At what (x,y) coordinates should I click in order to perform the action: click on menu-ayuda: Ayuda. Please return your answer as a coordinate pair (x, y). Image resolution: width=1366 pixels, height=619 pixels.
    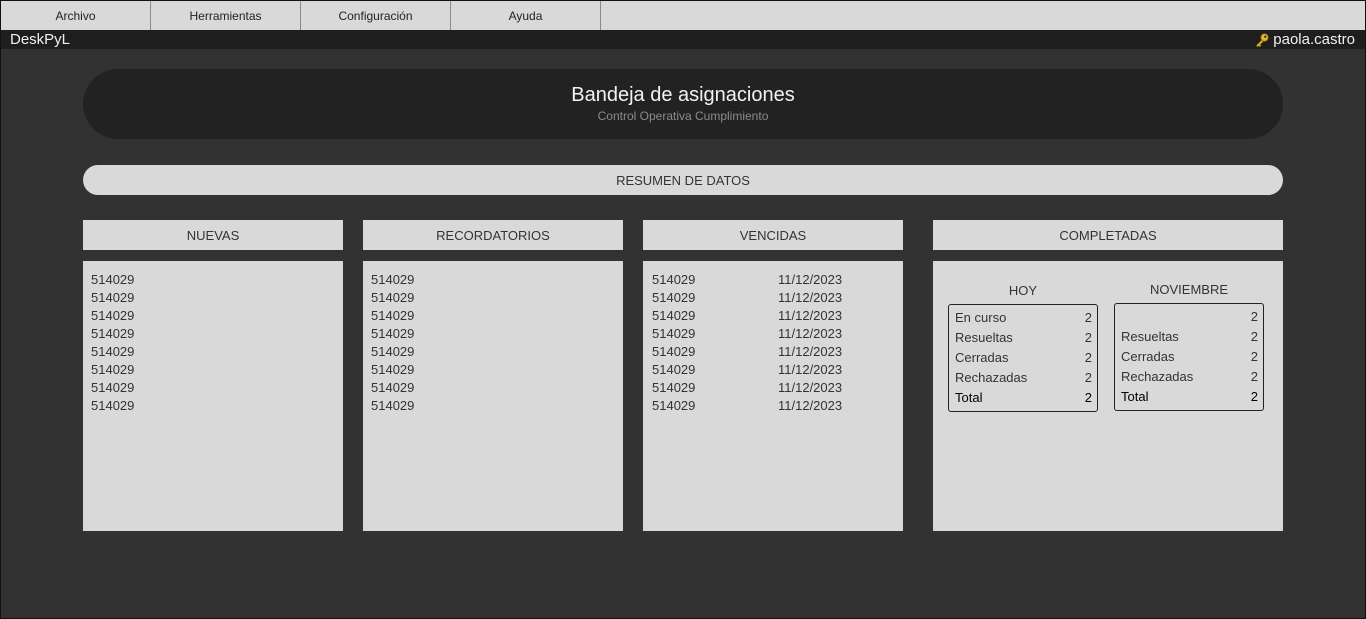
    Looking at the image, I should click on (526, 15).